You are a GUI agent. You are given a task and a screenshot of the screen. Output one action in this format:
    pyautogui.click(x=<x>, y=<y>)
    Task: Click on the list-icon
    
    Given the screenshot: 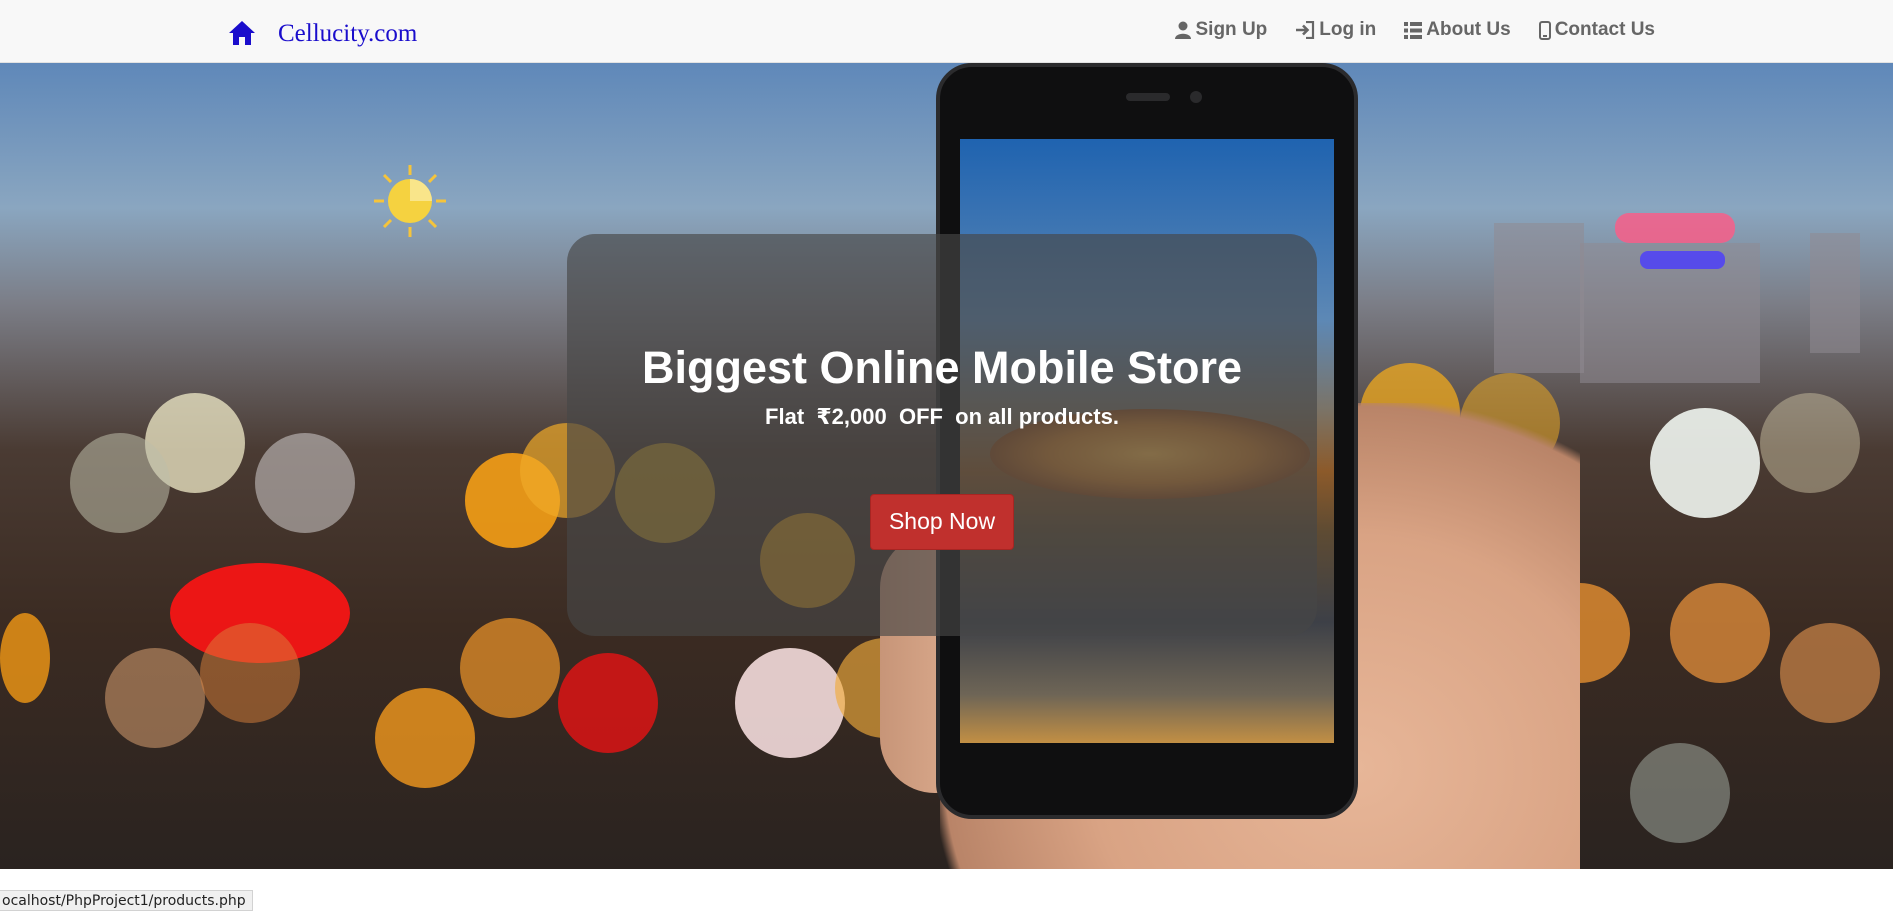 What is the action you would take?
    pyautogui.click(x=1413, y=30)
    